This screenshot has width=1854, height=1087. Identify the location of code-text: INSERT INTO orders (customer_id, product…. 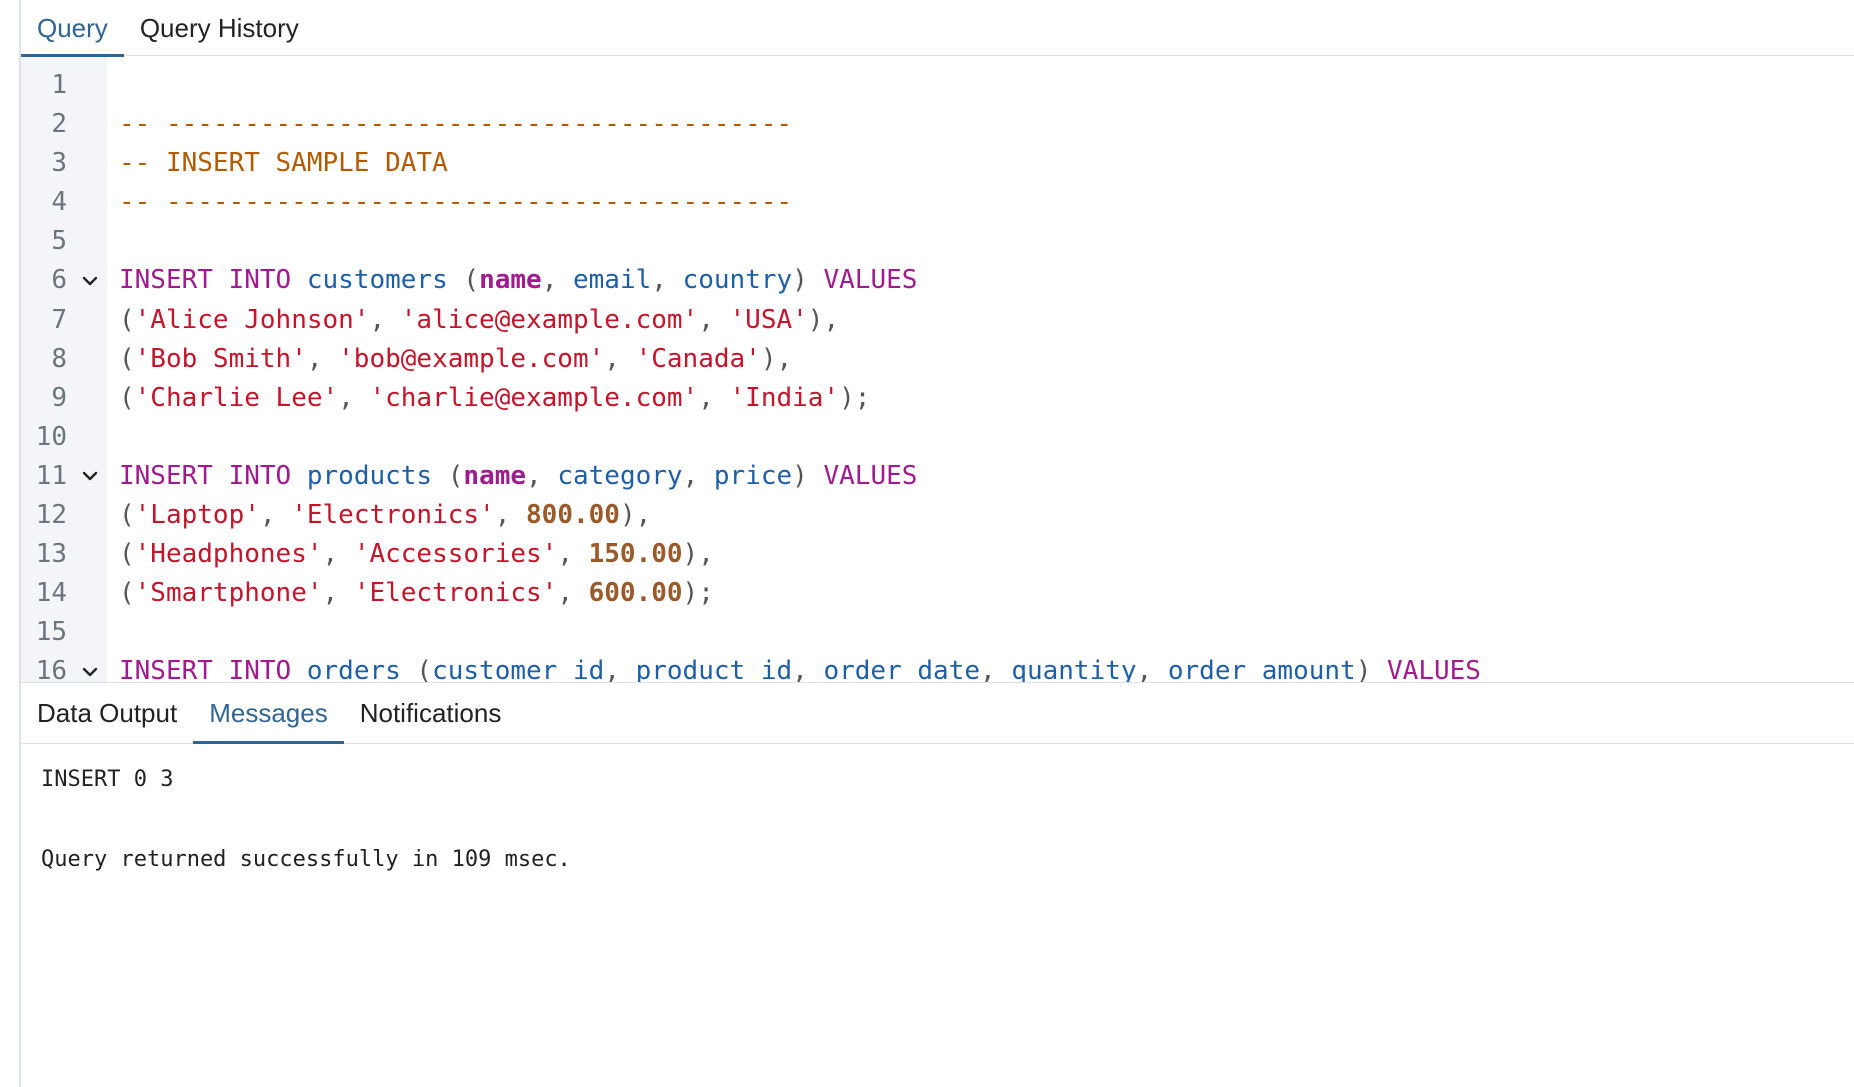
(800, 667).